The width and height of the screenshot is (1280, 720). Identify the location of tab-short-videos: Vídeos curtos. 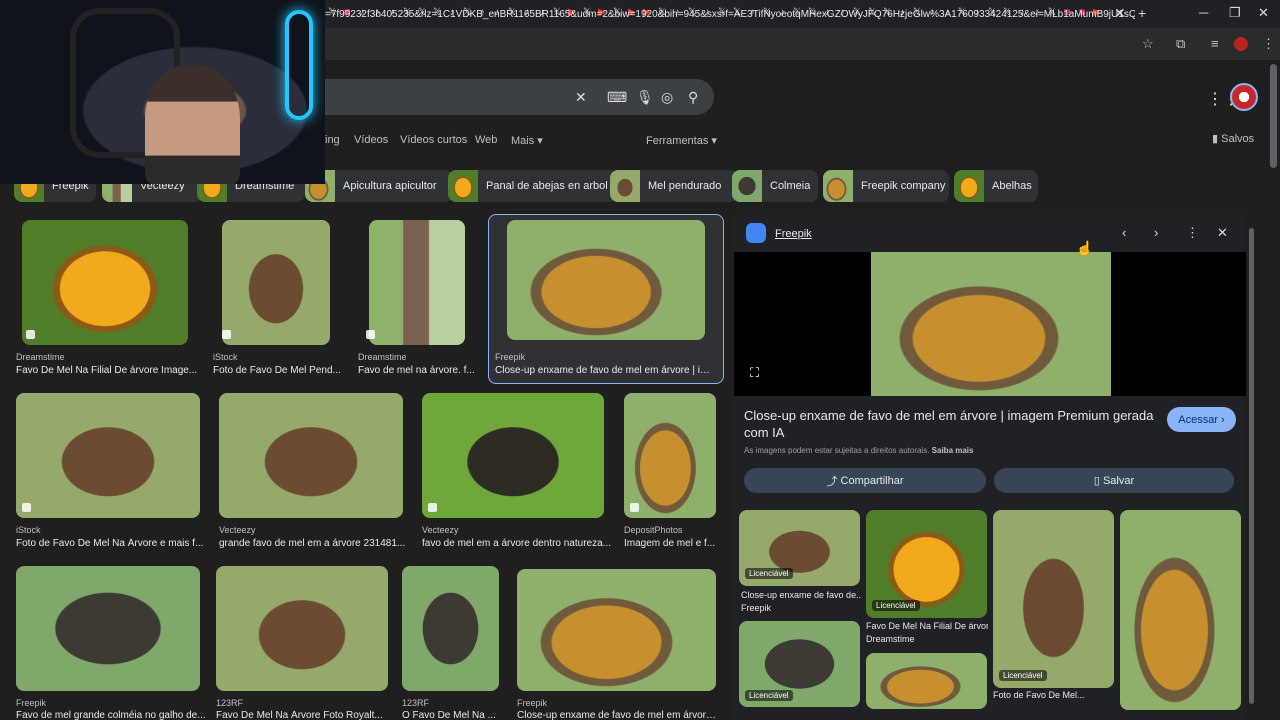
(433, 140).